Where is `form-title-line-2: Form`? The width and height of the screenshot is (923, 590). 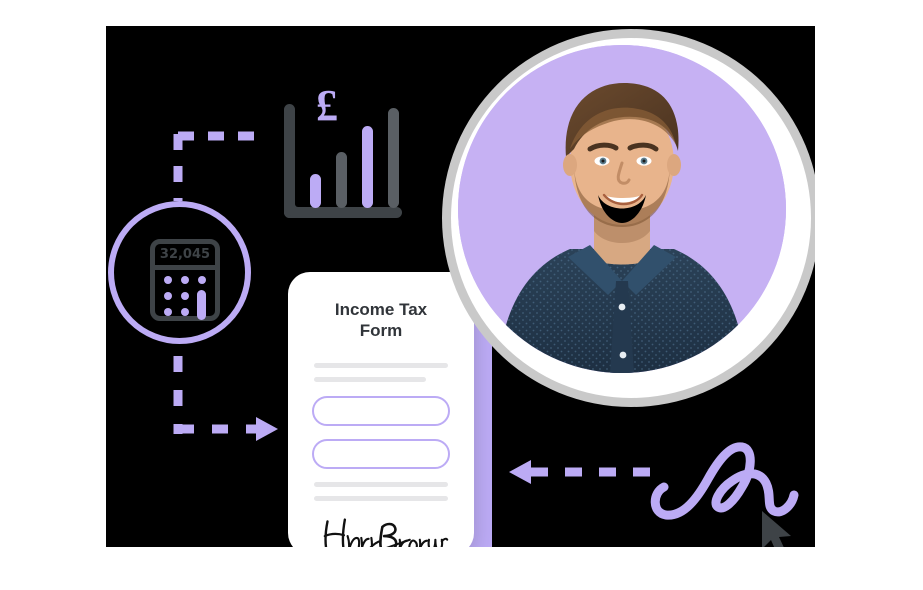
form-title-line-2: Form is located at coordinates (381, 330).